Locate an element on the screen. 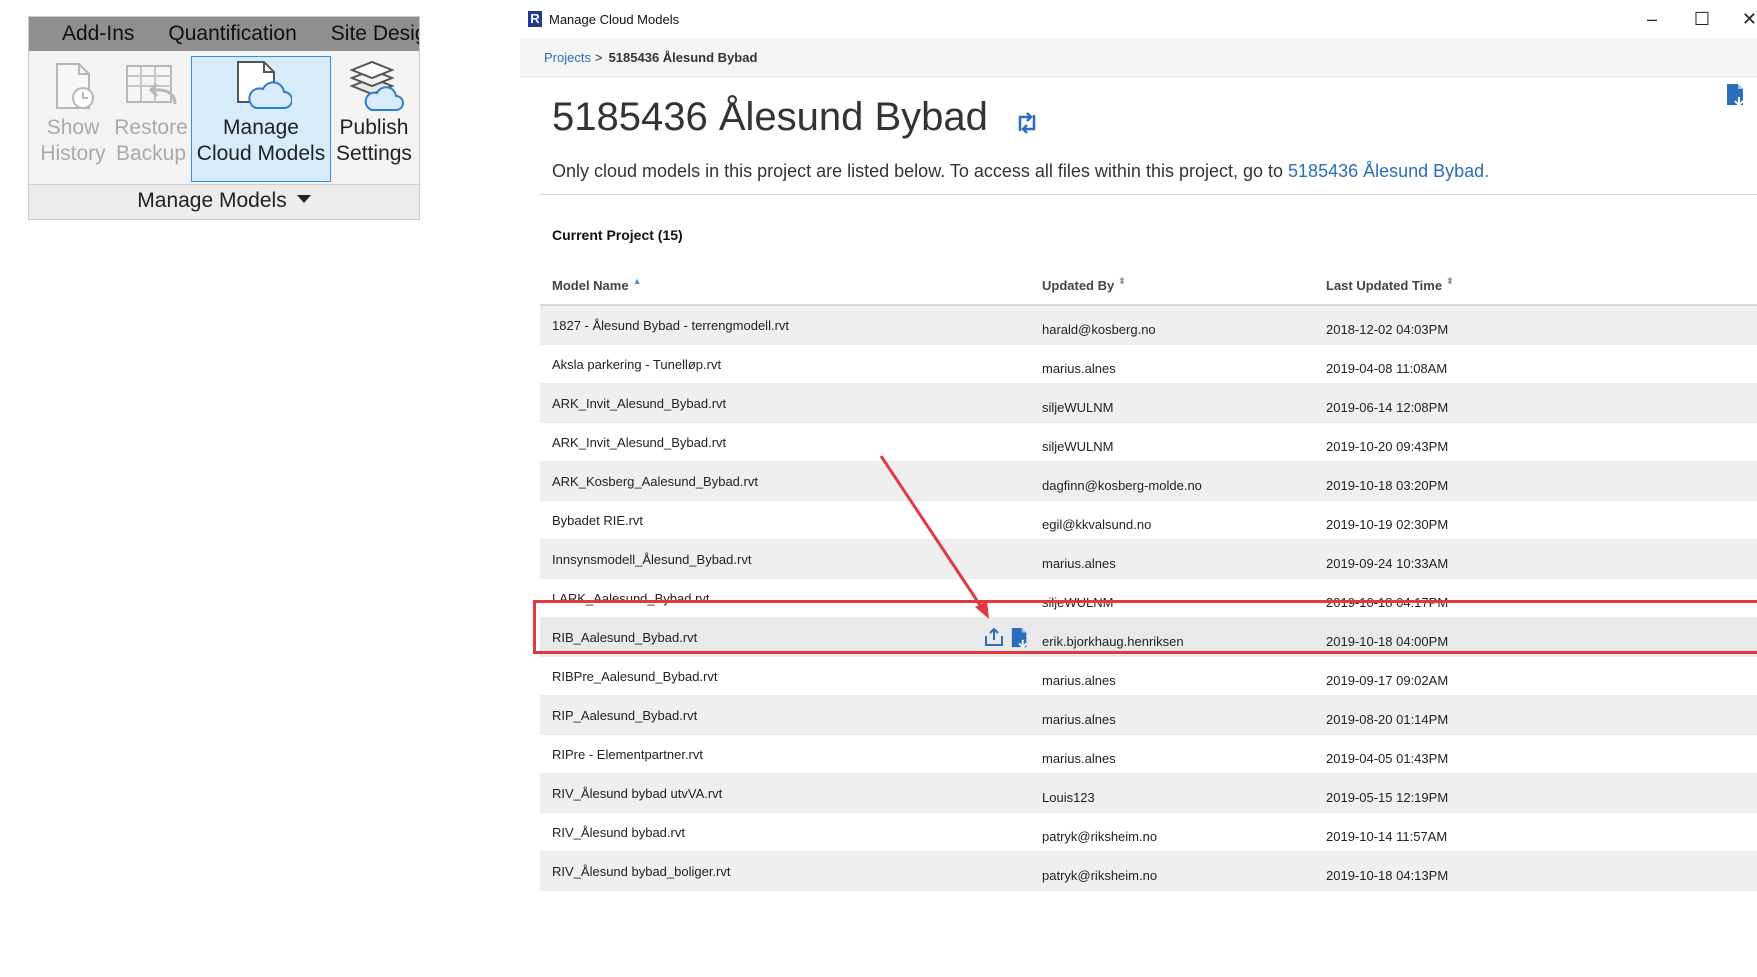 This screenshot has height=977, width=1757. maximize-icon: ☐ is located at coordinates (1702, 19).